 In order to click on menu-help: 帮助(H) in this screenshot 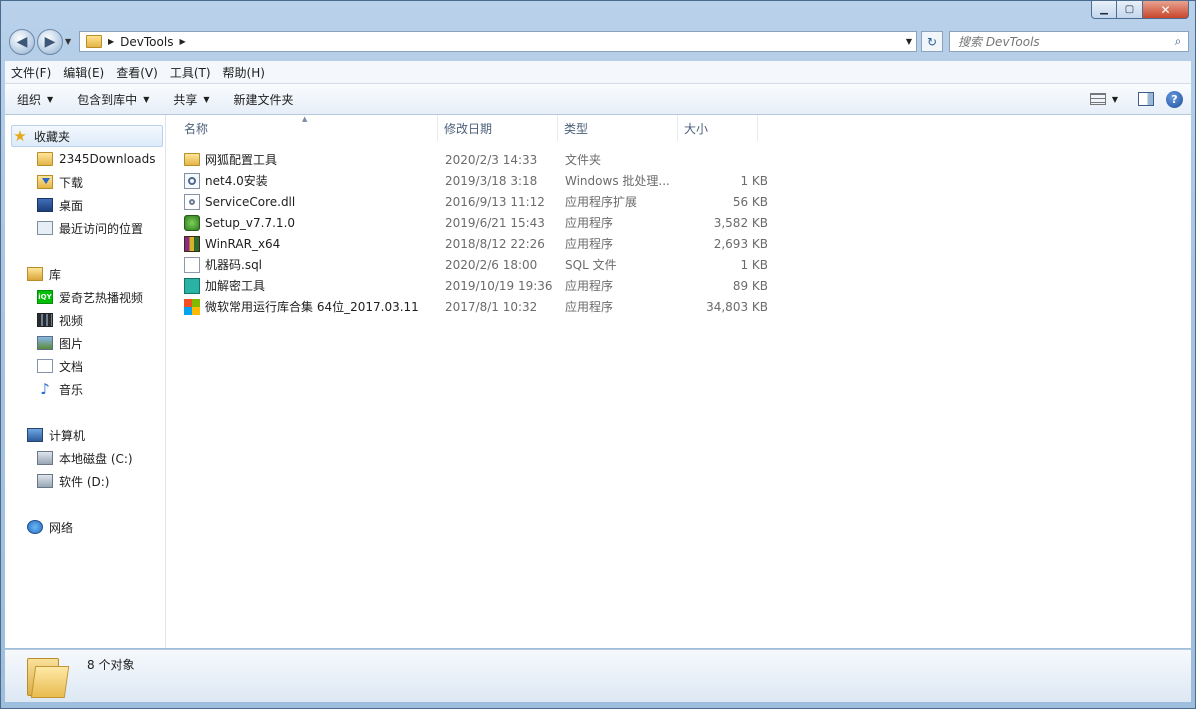, I will do `click(244, 72)`.